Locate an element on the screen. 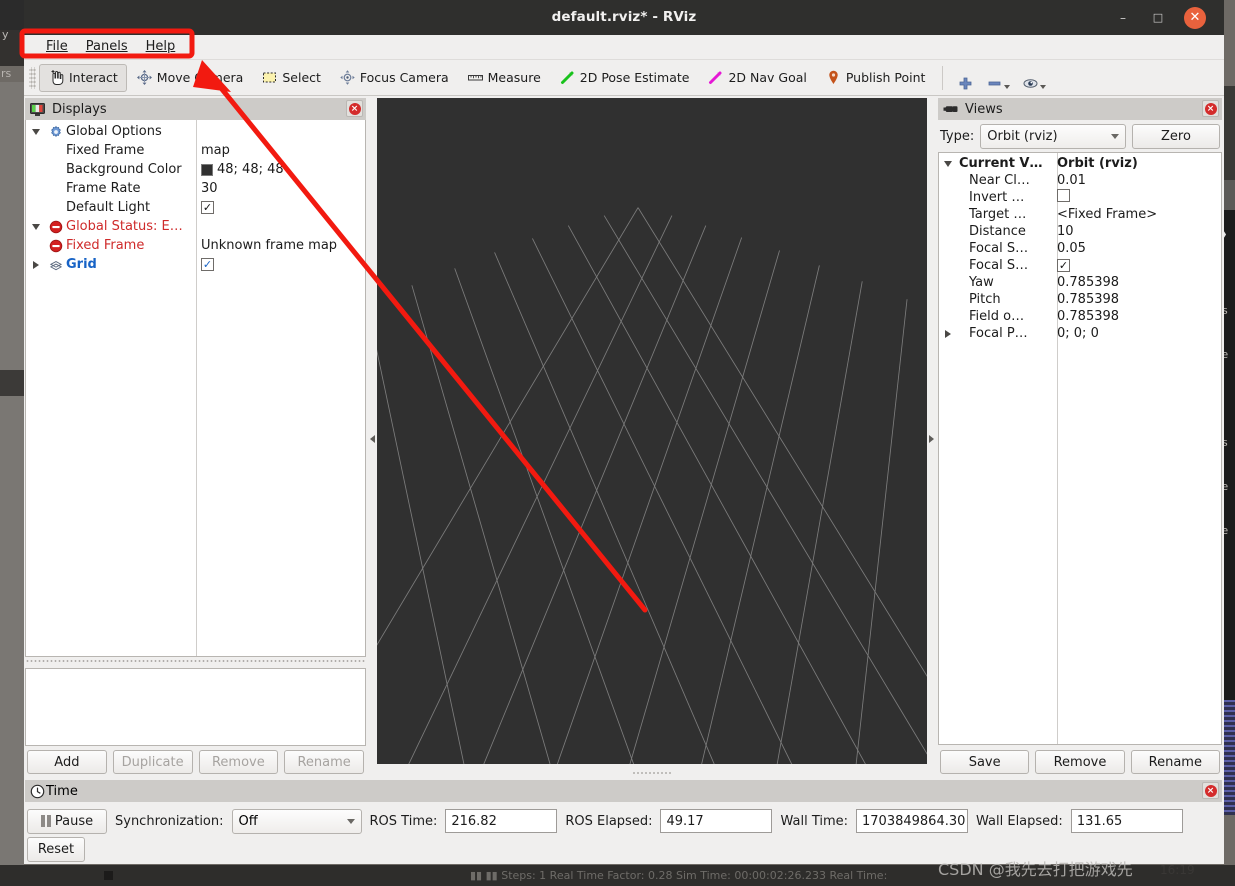  view-row-current-view: Current V… Orbit (rviz) is located at coordinates (1080, 163).